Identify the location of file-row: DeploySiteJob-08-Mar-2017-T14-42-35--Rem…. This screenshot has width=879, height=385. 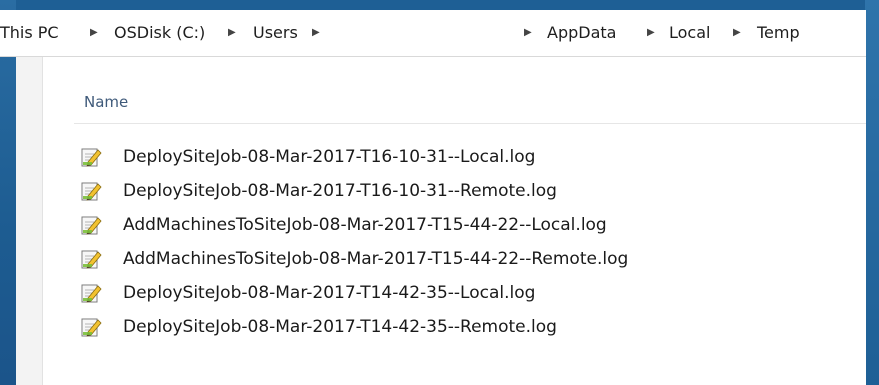
(460, 327).